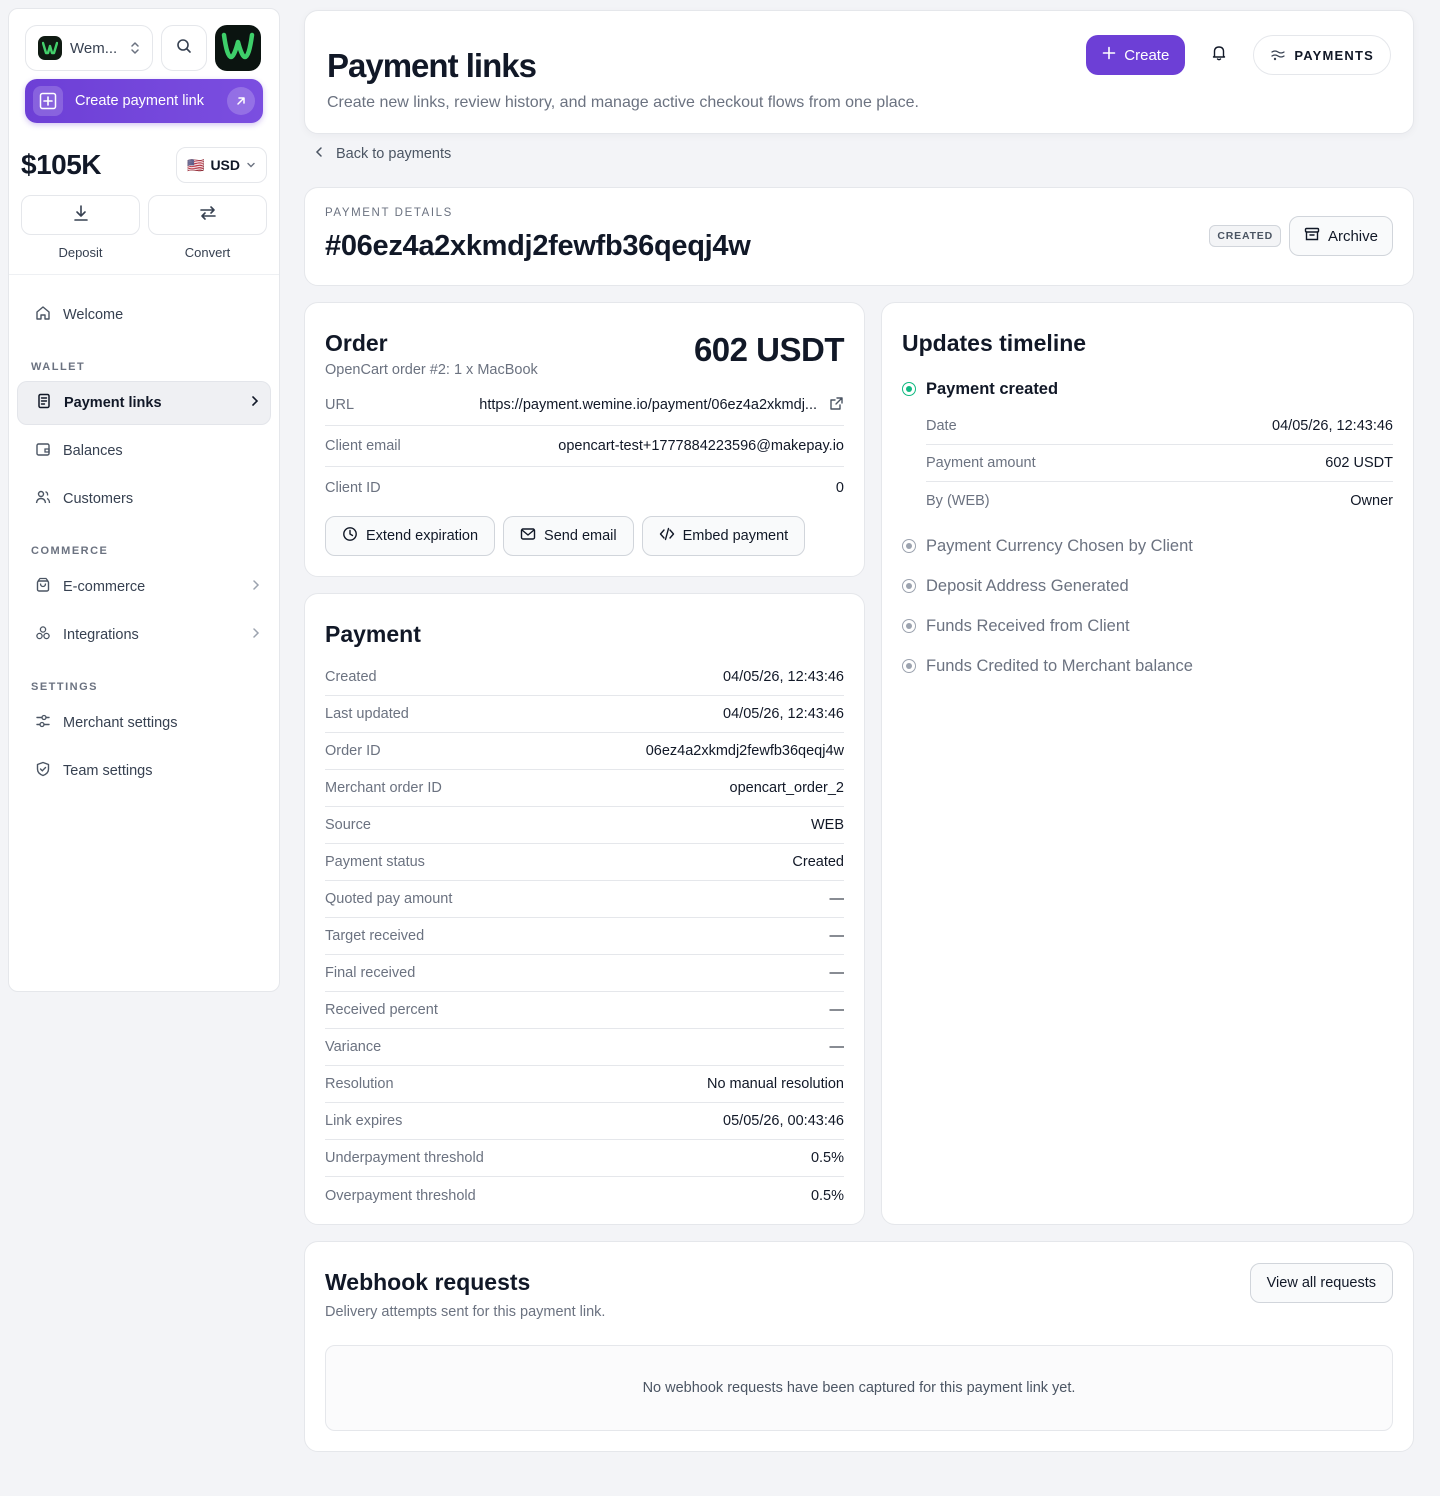 The height and width of the screenshot is (1496, 1440). I want to click on balance-section: $105K 🇺🇸 USD Deposit Convert, so click(144, 199).